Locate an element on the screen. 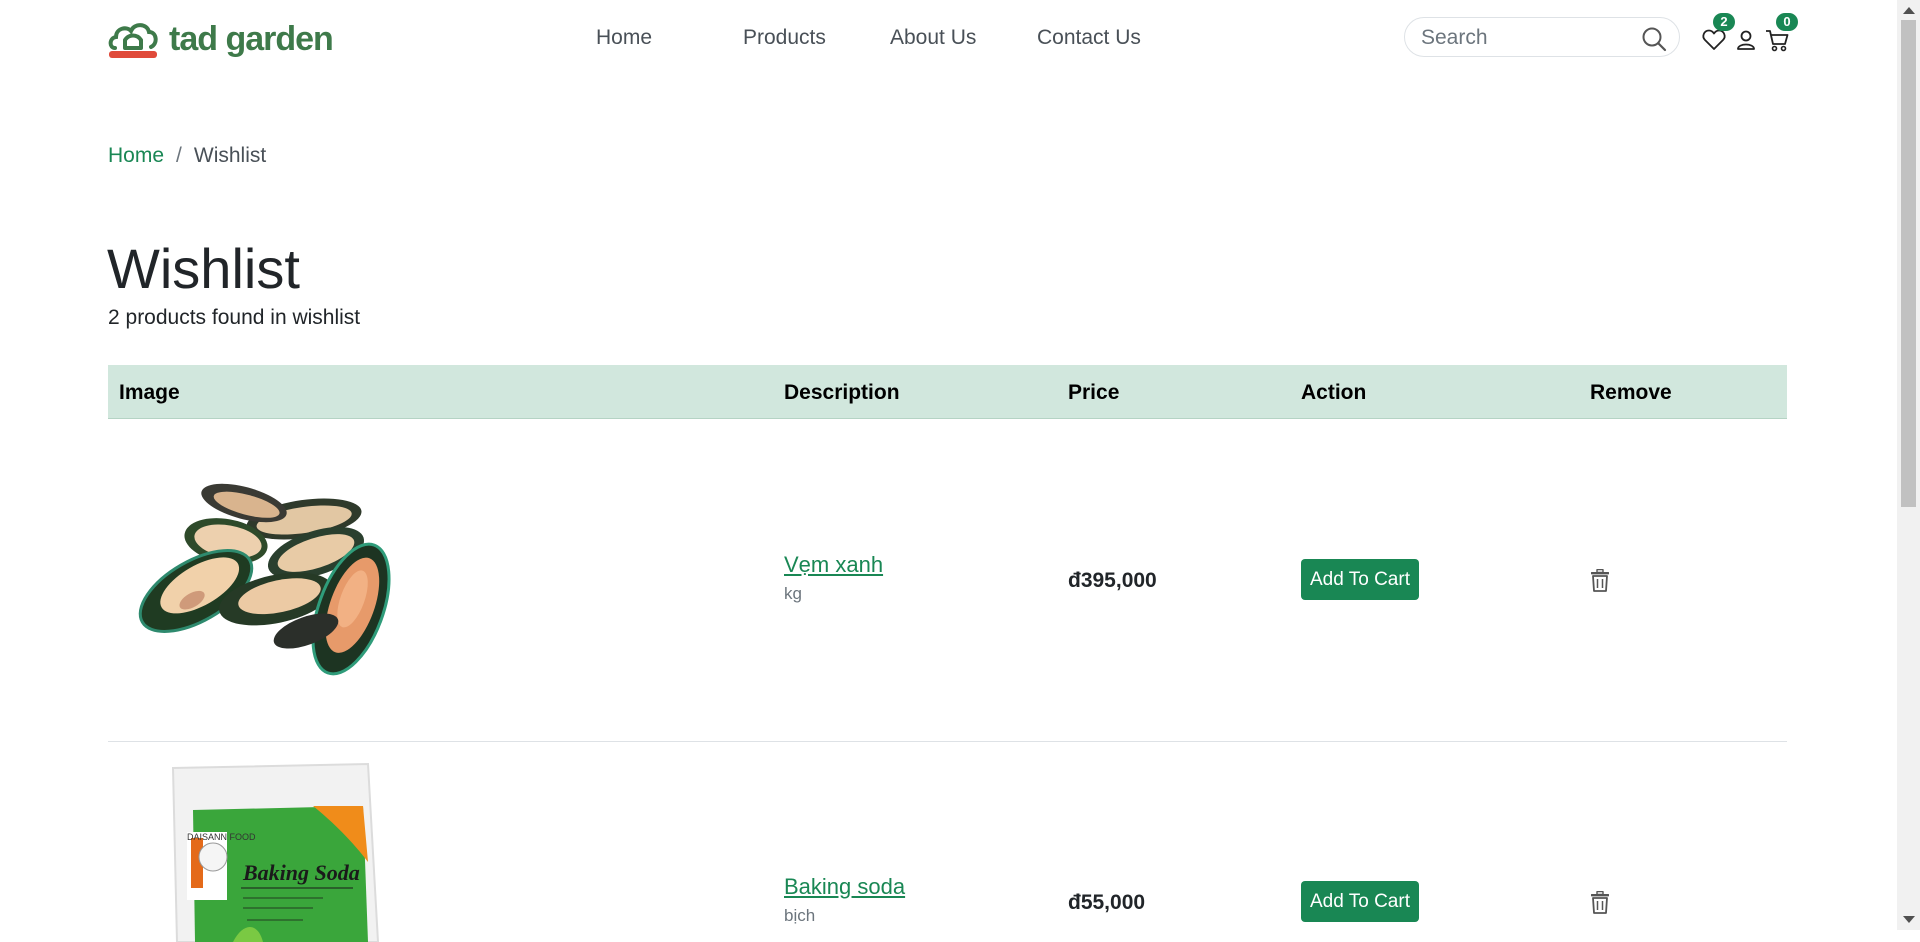  search-input is located at coordinates (1526, 38).